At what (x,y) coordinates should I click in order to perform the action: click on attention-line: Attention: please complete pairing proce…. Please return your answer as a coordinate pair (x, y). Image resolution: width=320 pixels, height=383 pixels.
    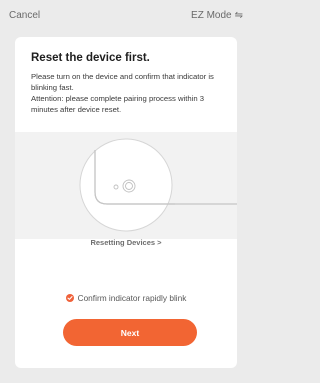
    Looking at the image, I should click on (118, 104).